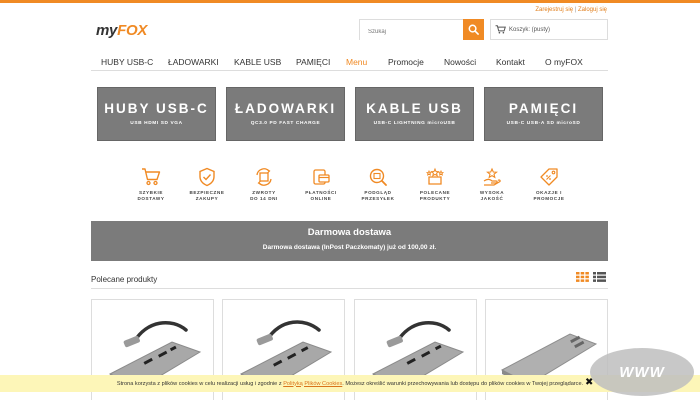  Describe the element at coordinates (207, 195) in the screenshot. I see `feature-label: BEZPIECZNE ZAKUPY` at that location.